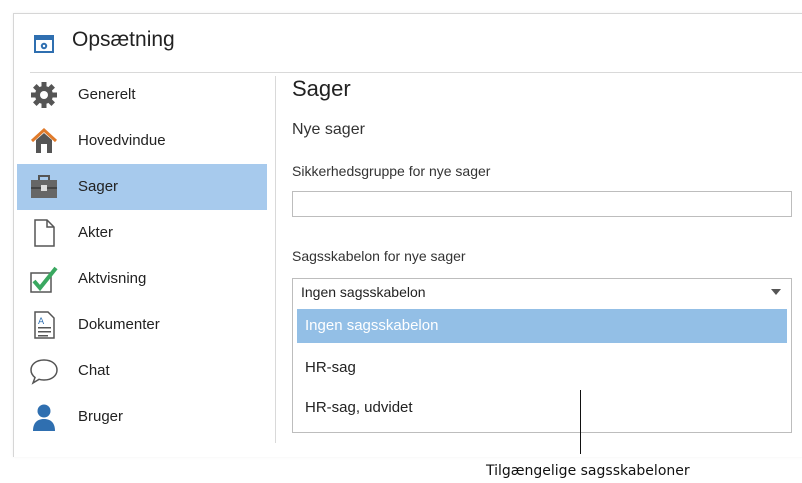 The width and height of the screenshot is (802, 483). I want to click on template-option-hr-sag: HR-sag, so click(542, 368).